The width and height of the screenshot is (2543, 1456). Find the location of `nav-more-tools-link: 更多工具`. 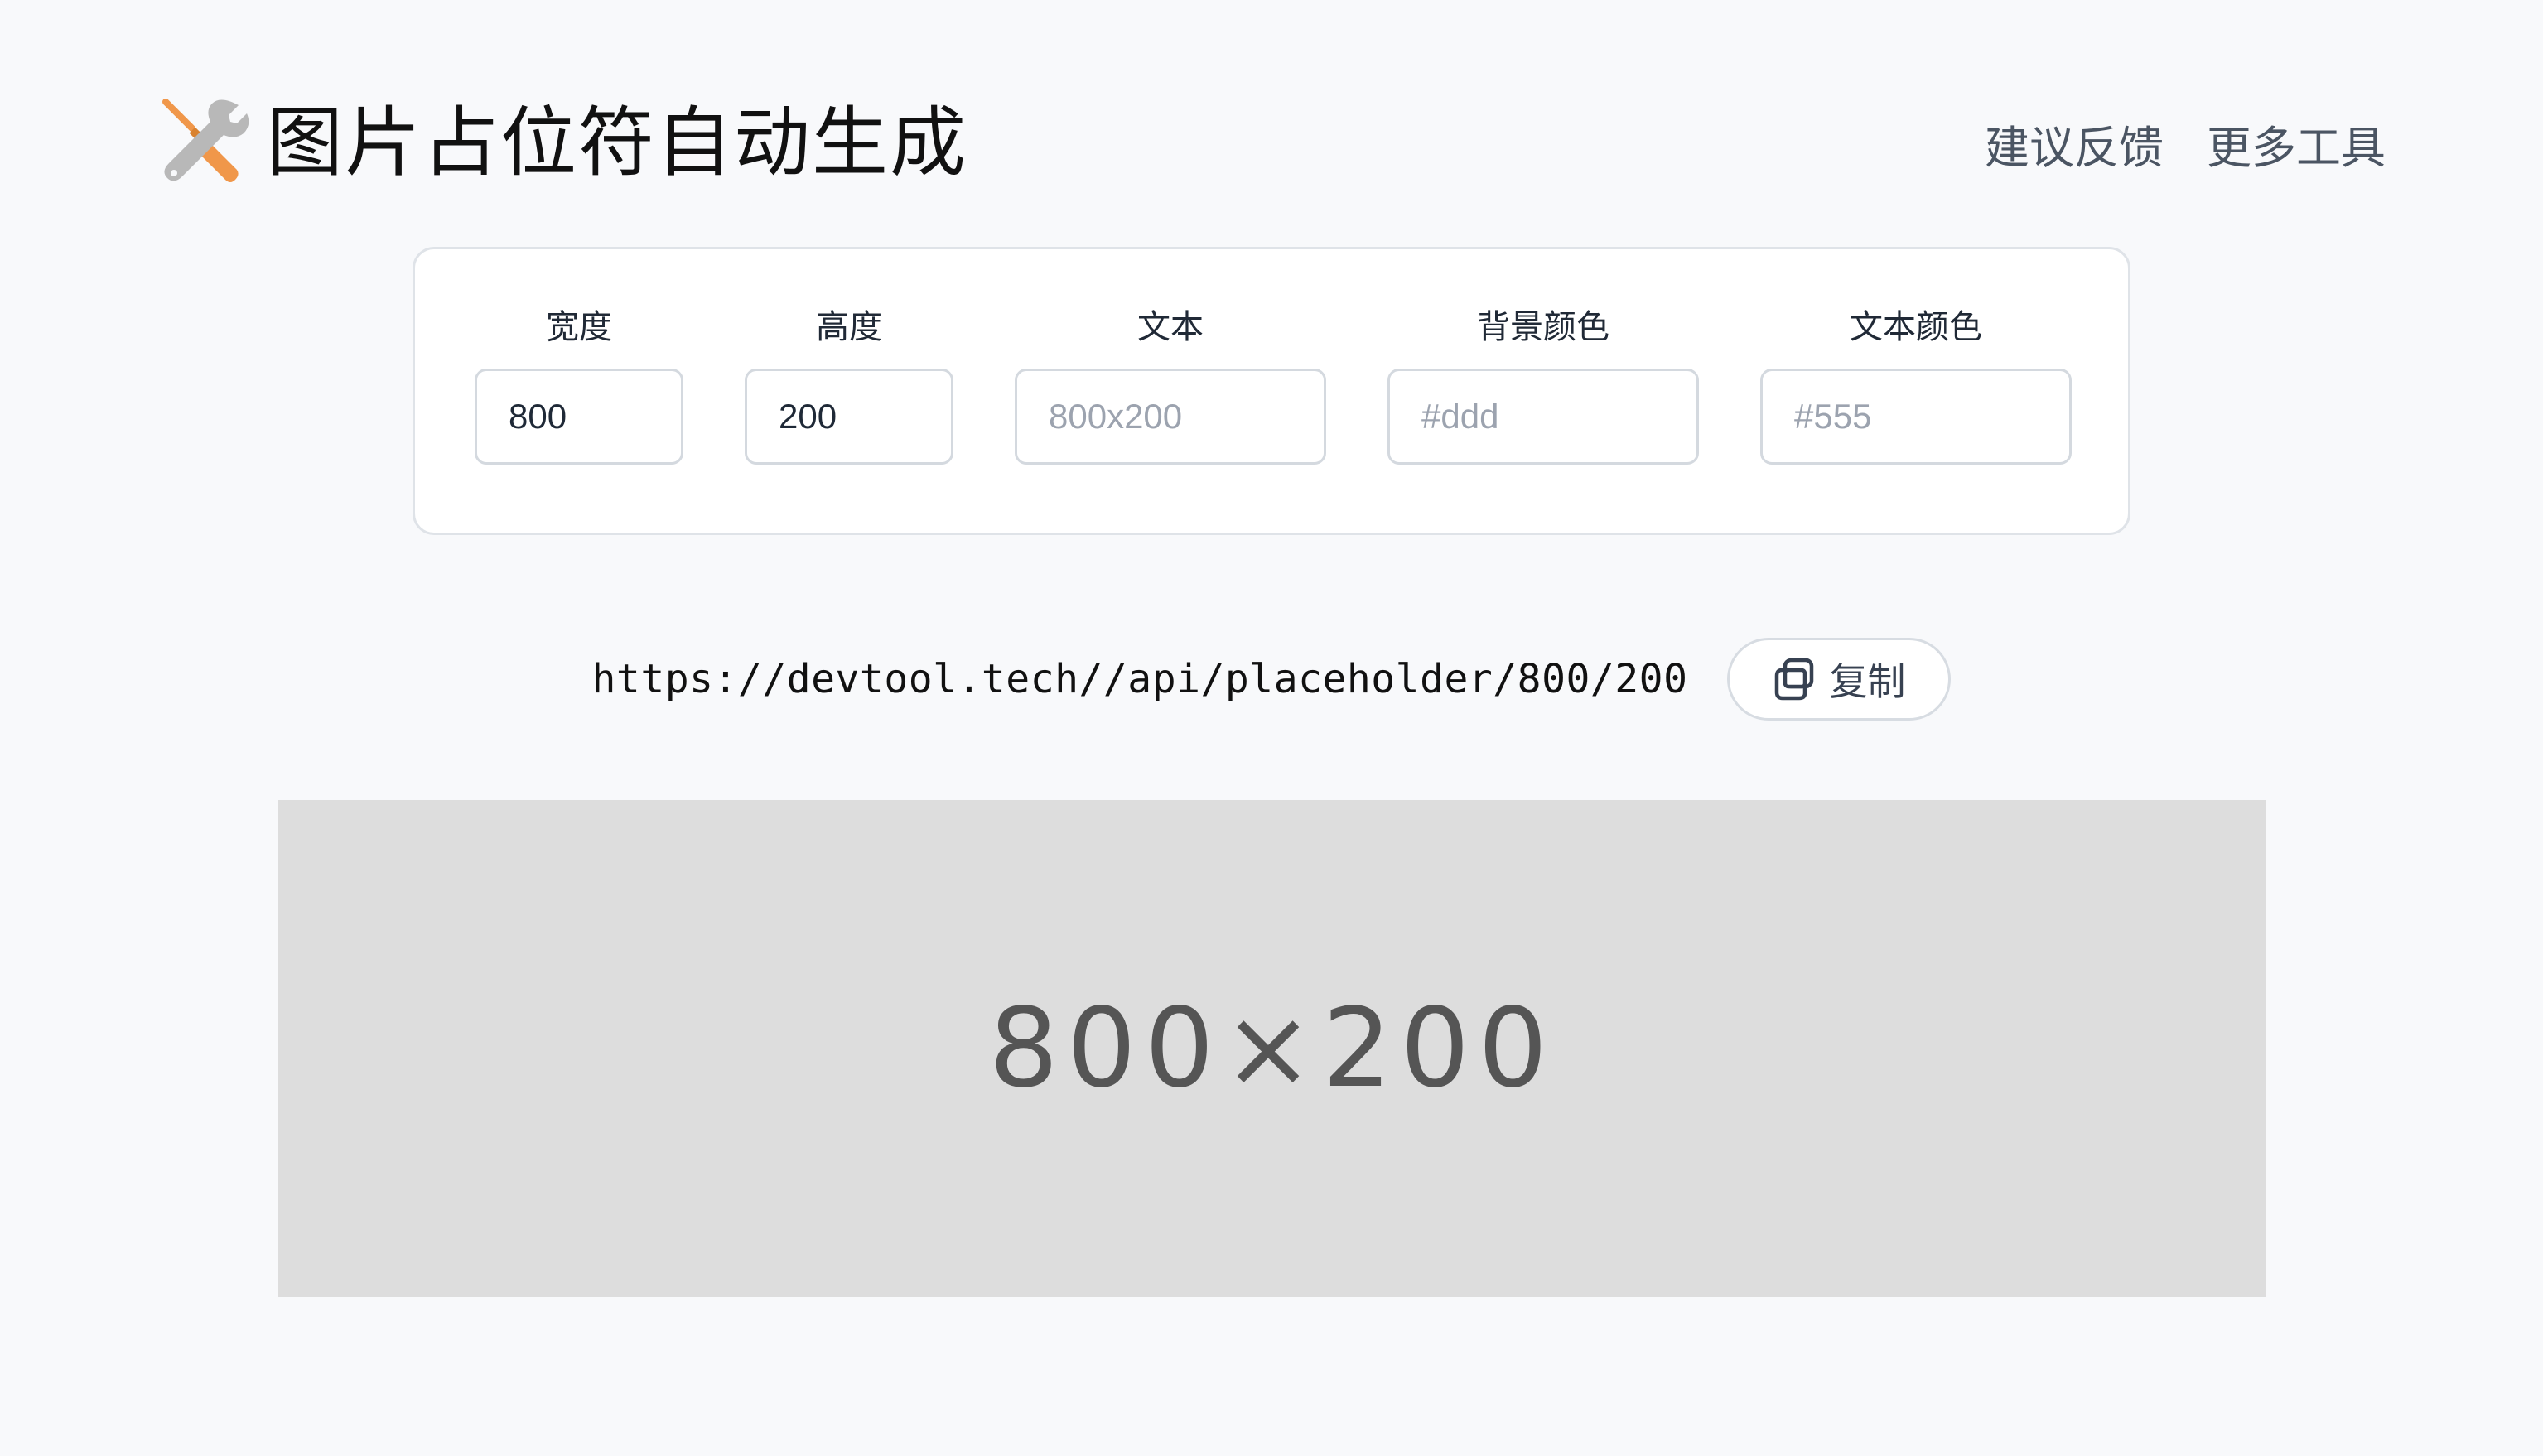

nav-more-tools-link: 更多工具 is located at coordinates (2296, 143).